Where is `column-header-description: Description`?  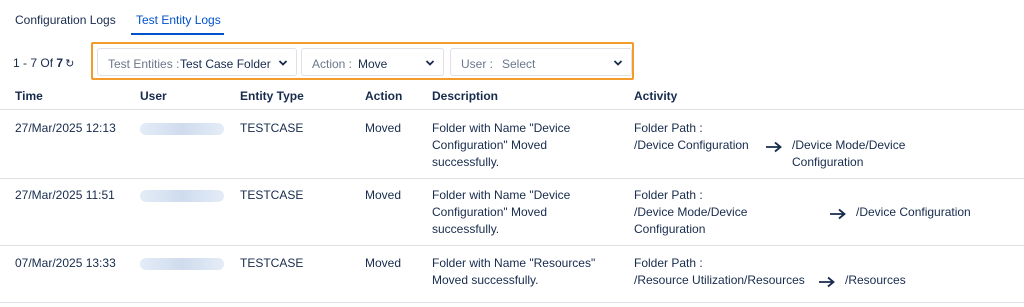 column-header-description: Description is located at coordinates (465, 96).